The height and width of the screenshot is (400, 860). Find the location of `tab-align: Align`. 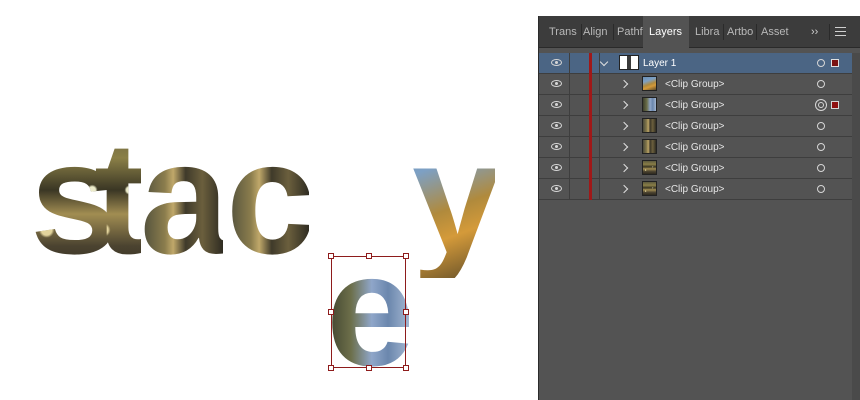

tab-align: Align is located at coordinates (600, 32).